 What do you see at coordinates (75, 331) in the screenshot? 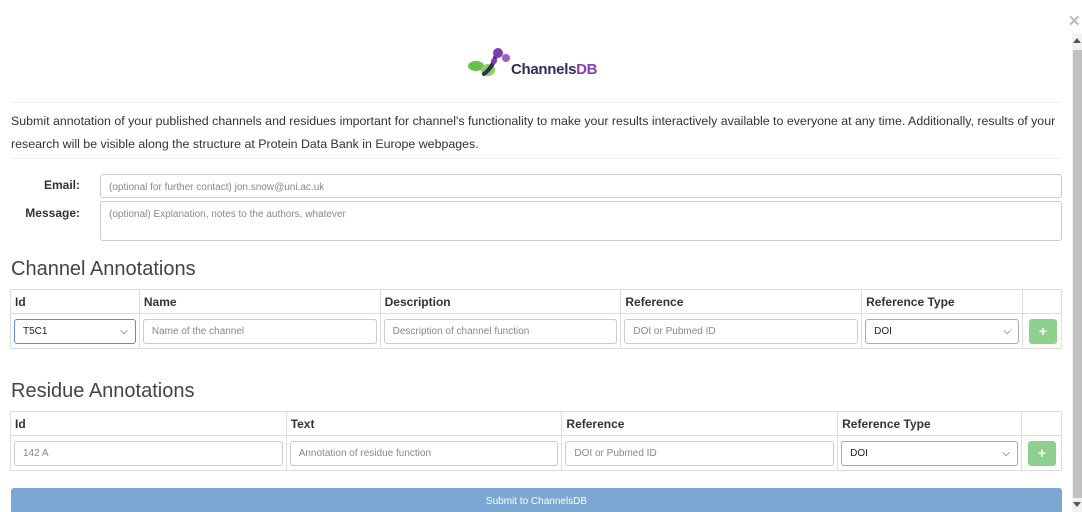
I see `channel-id-select: T5C1 ⌵` at bounding box center [75, 331].